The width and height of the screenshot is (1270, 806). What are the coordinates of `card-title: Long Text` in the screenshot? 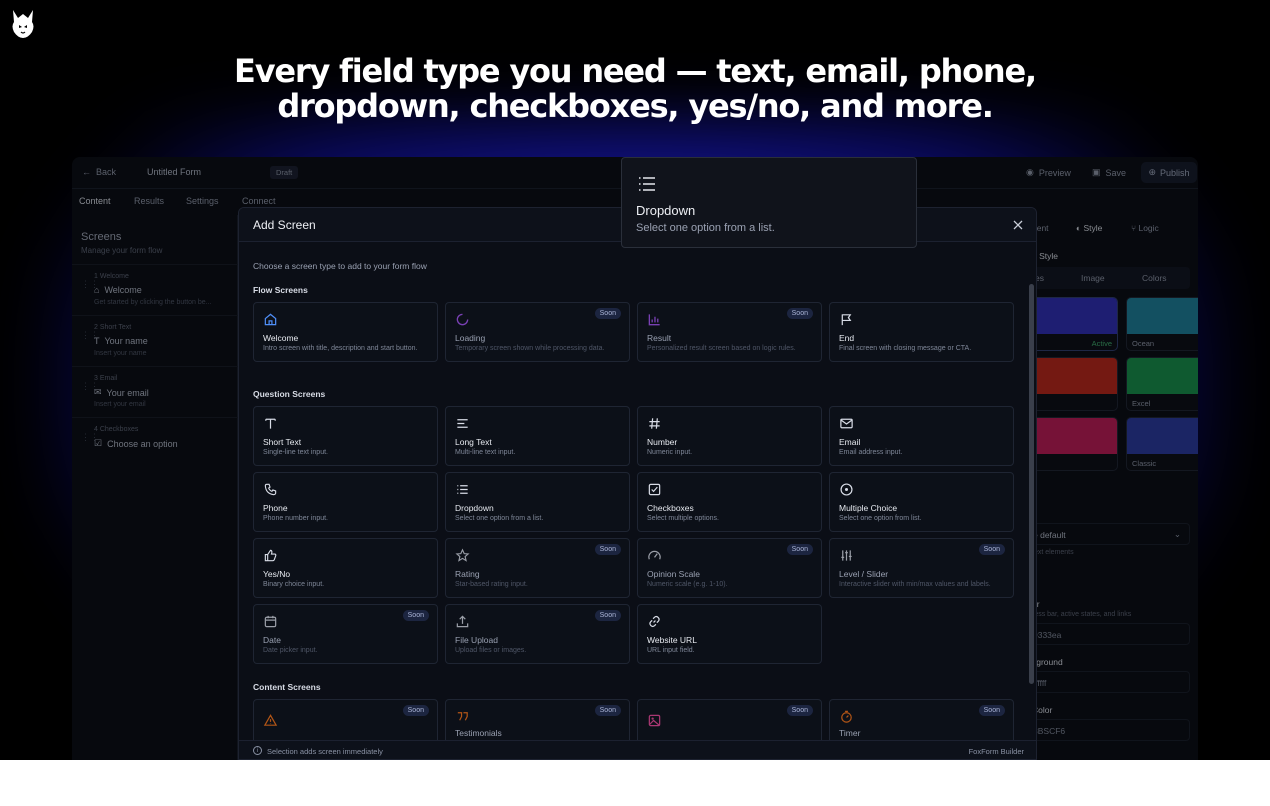 It's located at (473, 442).